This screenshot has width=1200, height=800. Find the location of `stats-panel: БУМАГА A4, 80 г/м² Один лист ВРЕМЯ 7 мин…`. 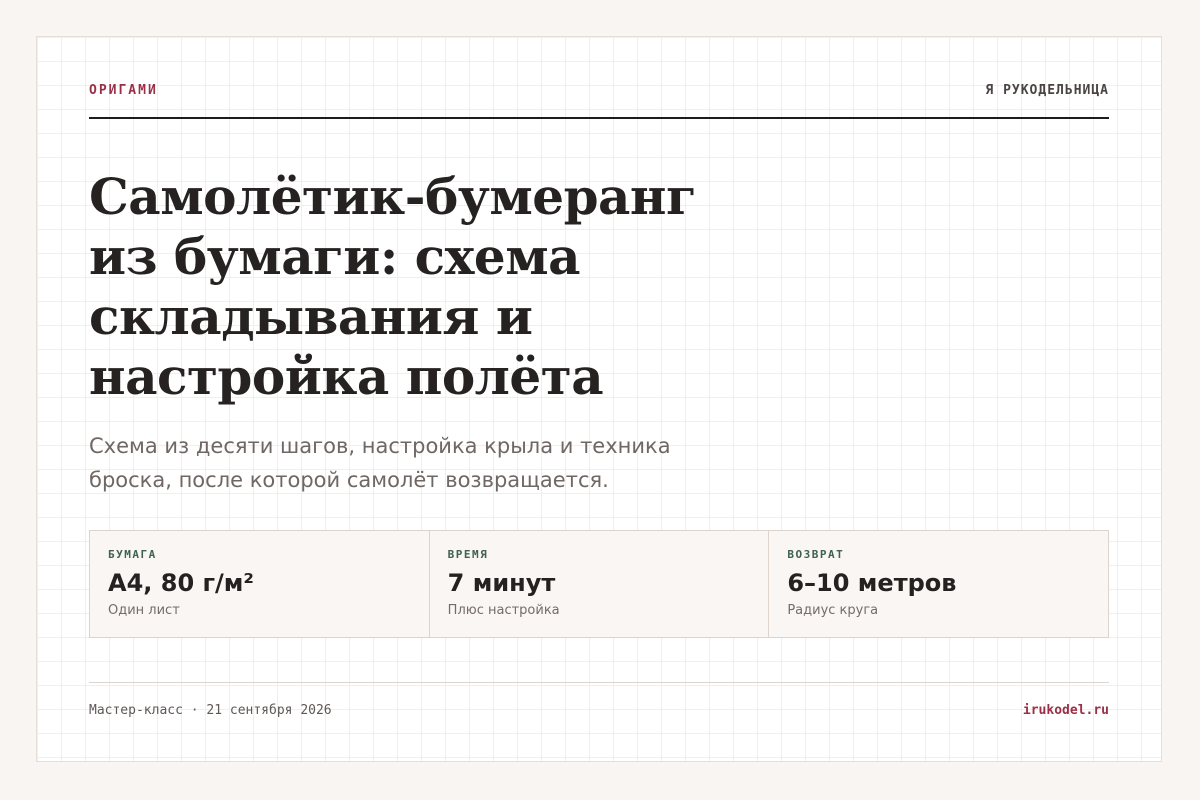

stats-panel: БУМАГА A4, 80 г/м² Один лист ВРЕМЯ 7 мин… is located at coordinates (599, 584).